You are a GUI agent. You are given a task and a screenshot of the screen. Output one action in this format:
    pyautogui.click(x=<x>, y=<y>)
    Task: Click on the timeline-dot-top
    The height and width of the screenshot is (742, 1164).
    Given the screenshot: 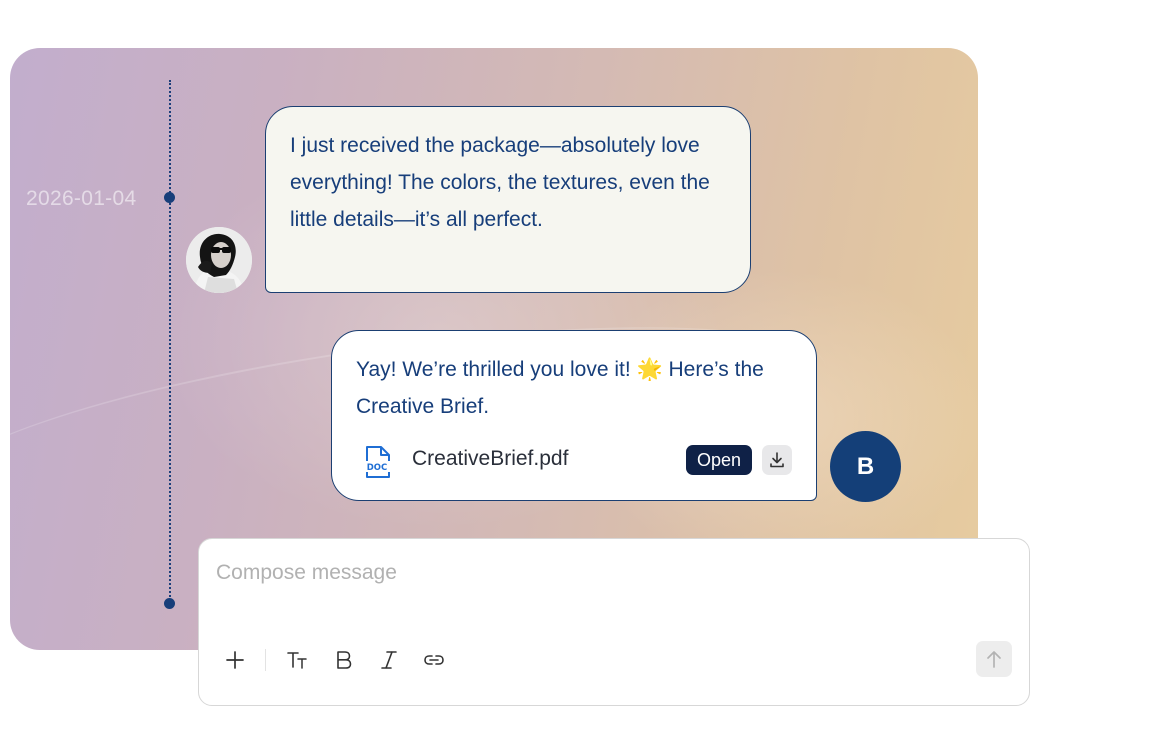 What is the action you would take?
    pyautogui.click(x=169, y=197)
    